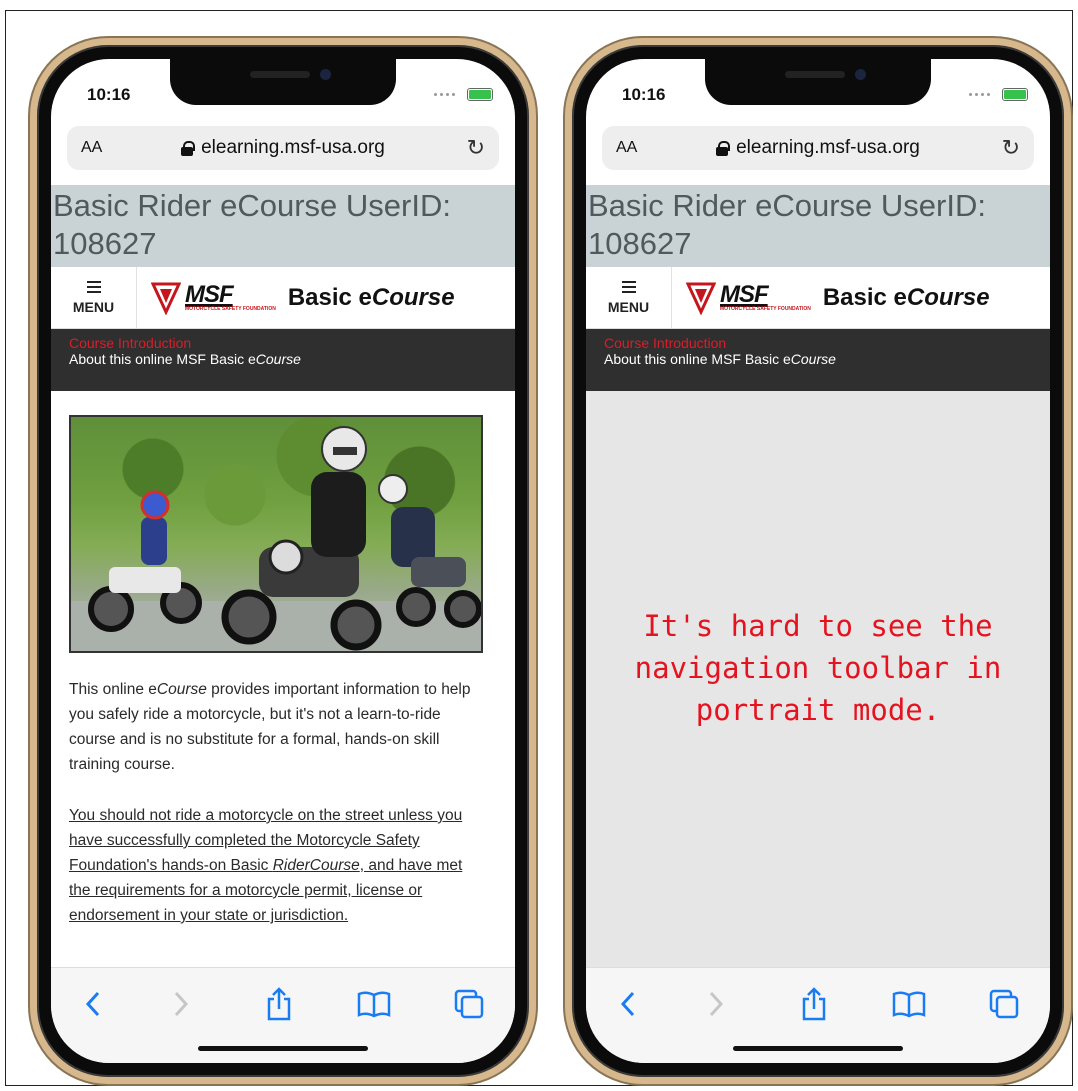 This screenshot has height=1091, width=1078. I want to click on motorcycle-riders-photo, so click(276, 534).